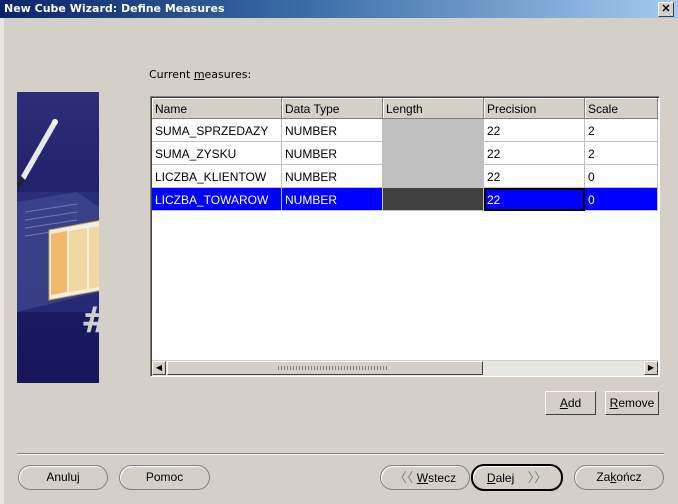 This screenshot has height=504, width=678. I want to click on back-arrow-icon: 〈〈, so click(403, 477).